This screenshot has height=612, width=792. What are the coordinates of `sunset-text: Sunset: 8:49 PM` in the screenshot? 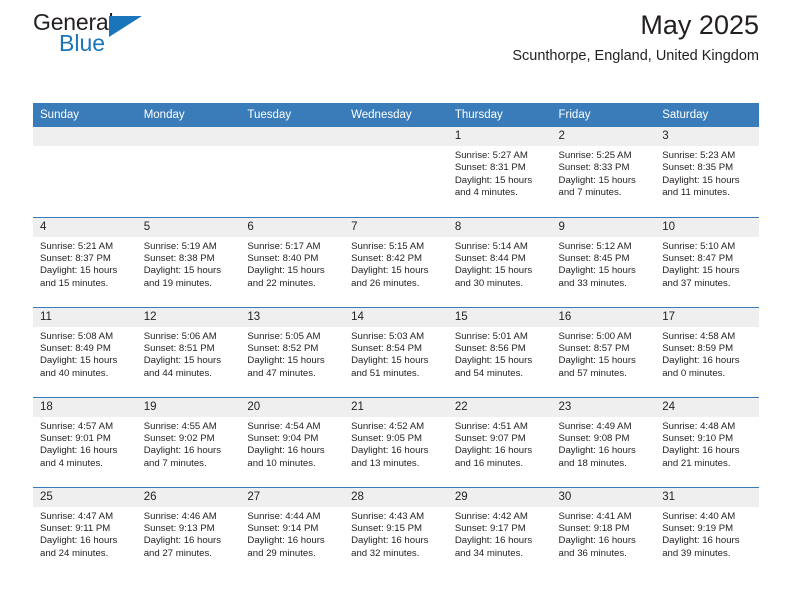 It's located at (75, 348).